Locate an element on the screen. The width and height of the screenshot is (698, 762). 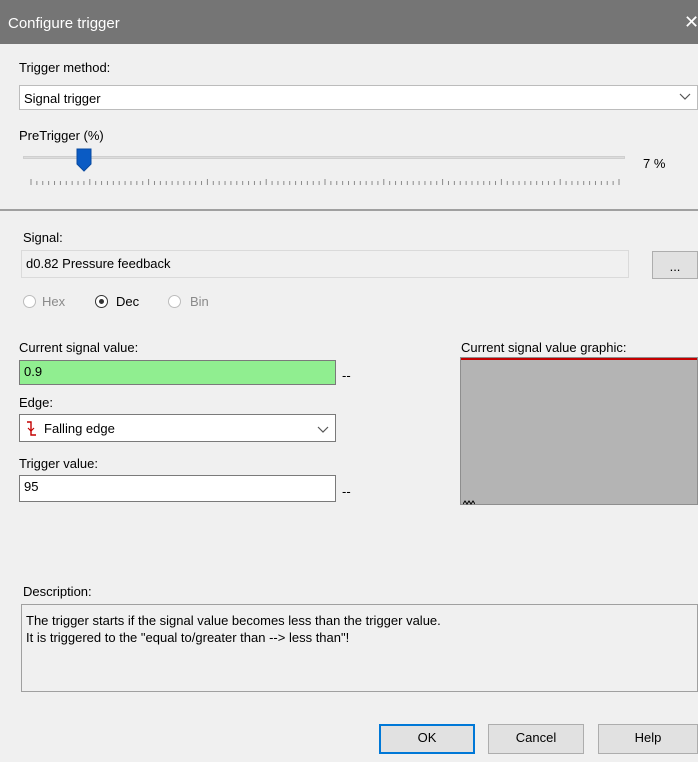
edge-select: Falling edge is located at coordinates (177, 428).